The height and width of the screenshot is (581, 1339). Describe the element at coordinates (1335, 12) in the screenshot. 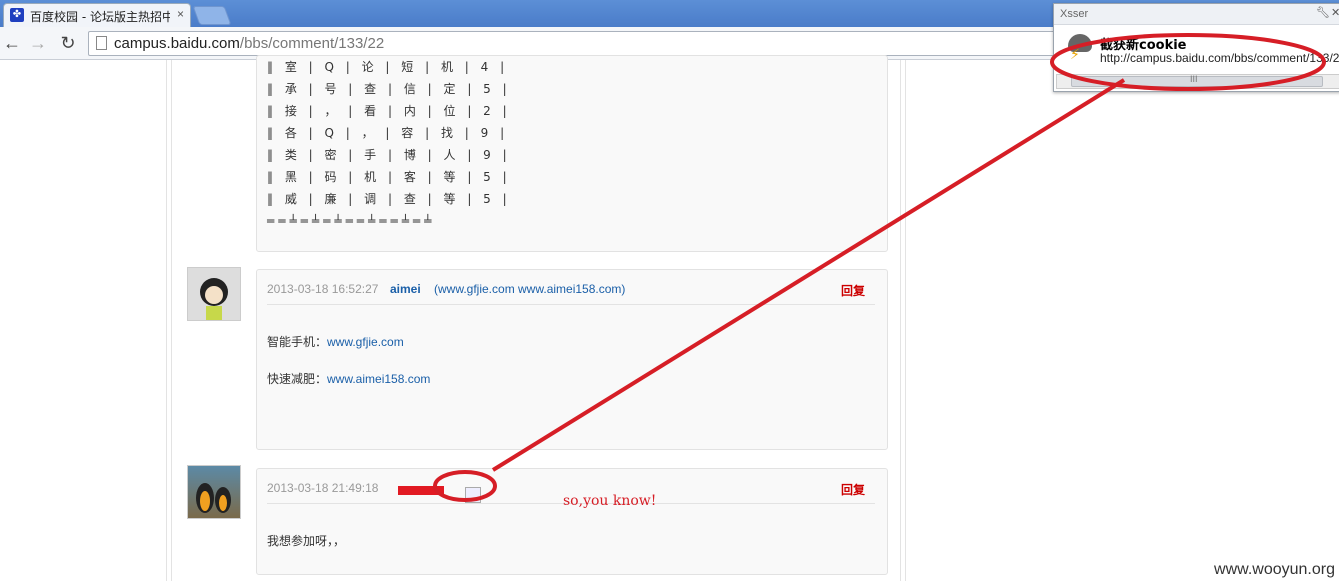

I see `close-icon: ✕` at that location.